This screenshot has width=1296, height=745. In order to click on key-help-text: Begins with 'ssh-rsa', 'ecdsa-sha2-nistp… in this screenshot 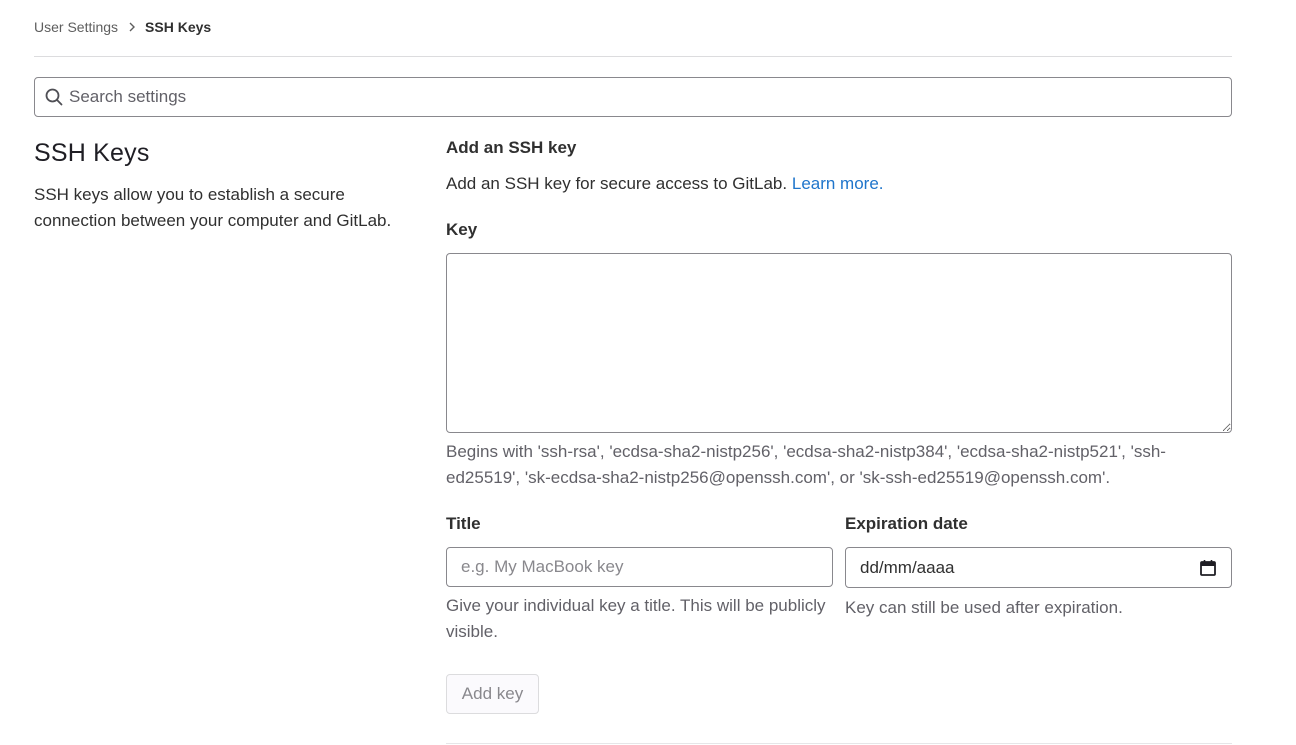, I will do `click(806, 464)`.